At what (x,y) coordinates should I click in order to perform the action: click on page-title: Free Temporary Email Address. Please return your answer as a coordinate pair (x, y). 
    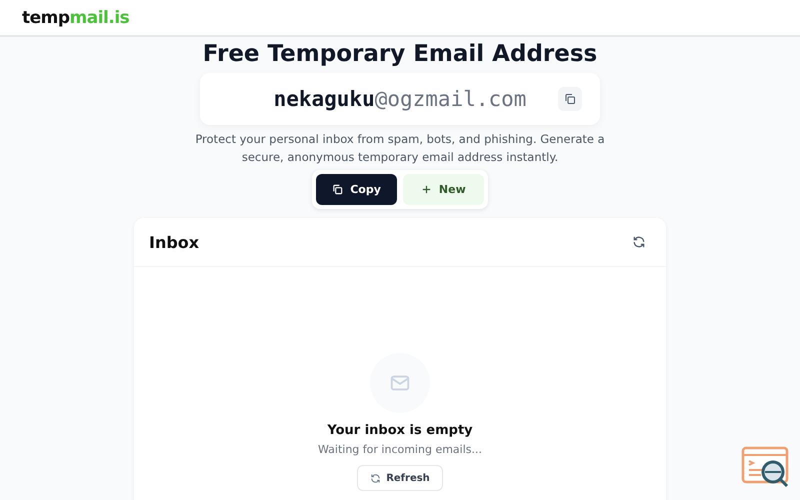
    Looking at the image, I should click on (400, 54).